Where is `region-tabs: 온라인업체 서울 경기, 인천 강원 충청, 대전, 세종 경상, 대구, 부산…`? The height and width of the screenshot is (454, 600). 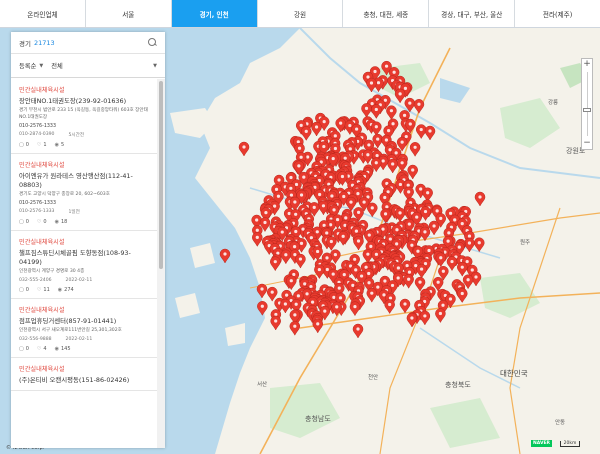
region-tabs: 온라인업체 서울 경기, 인천 강원 충청, 대전, 세종 경상, 대구, 부산… is located at coordinates (300, 14).